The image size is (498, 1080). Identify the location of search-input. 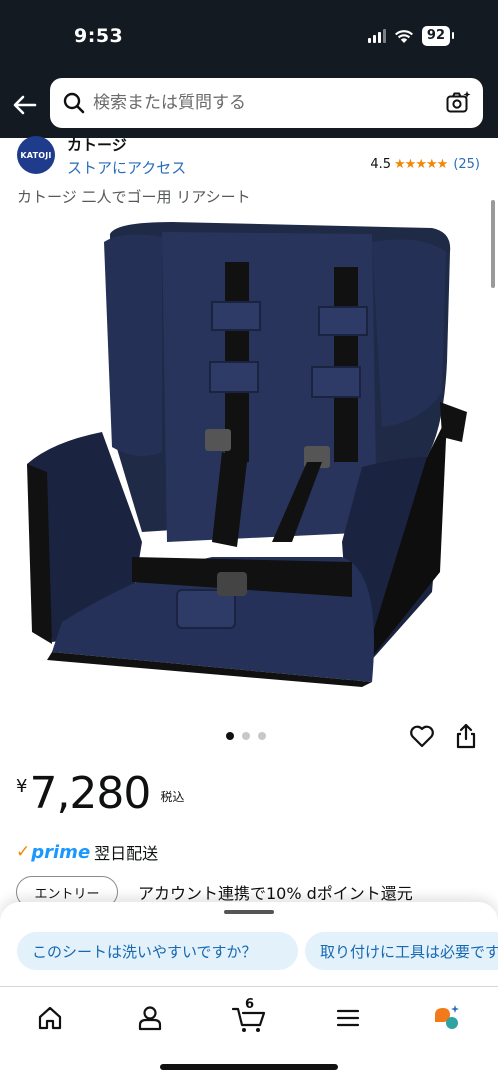
(263, 103).